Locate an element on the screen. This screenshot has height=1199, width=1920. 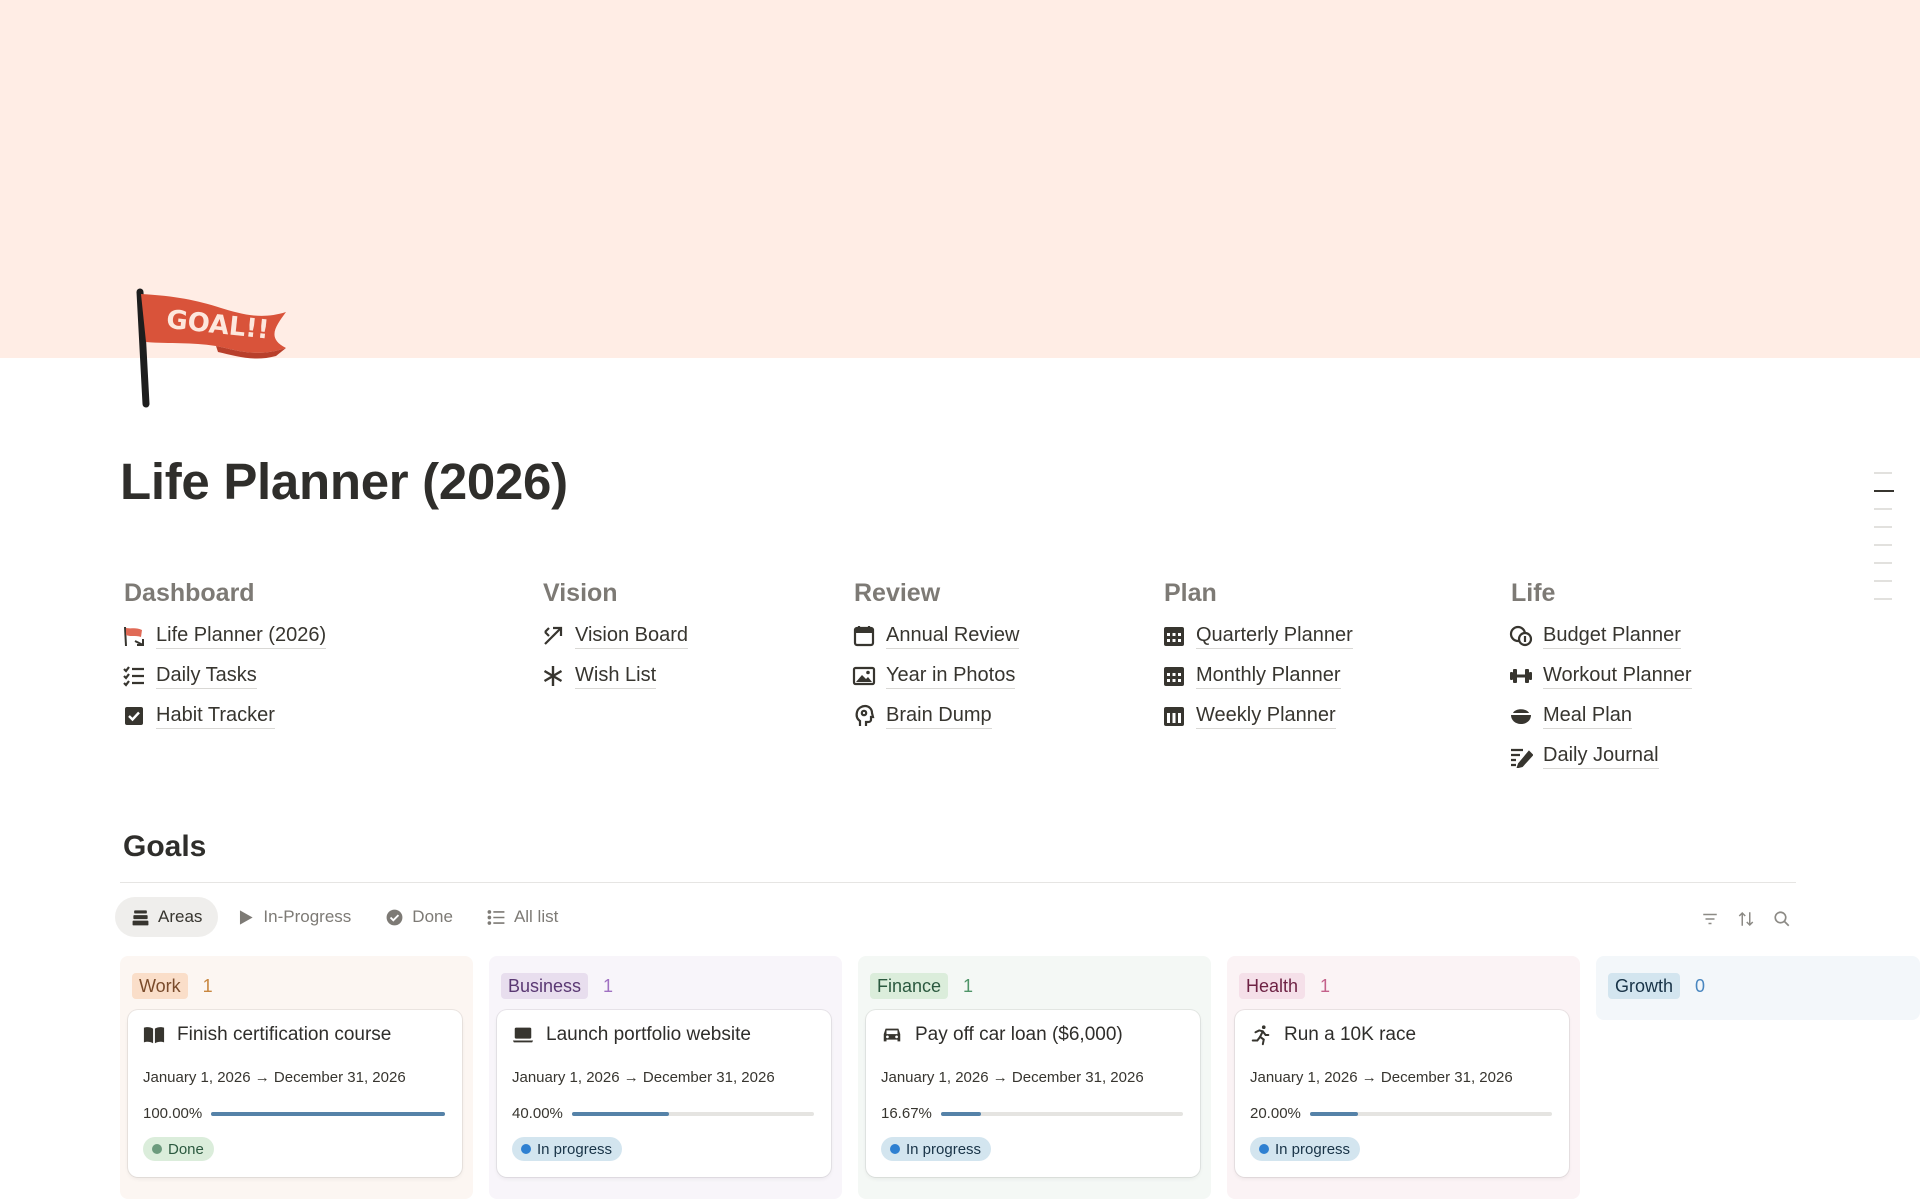
card-title: Run a 10K race is located at coordinates (1333, 1035).